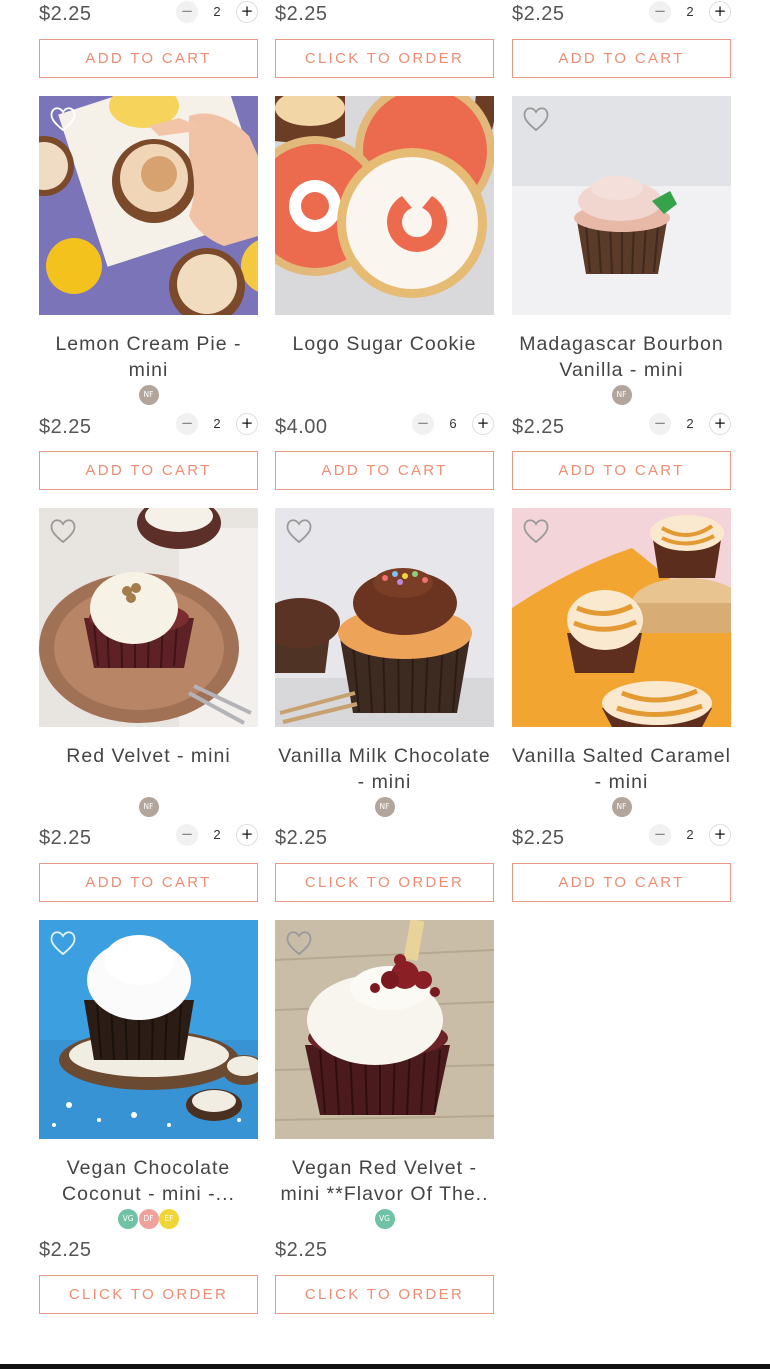 The image size is (770, 1369). Describe the element at coordinates (384, 769) in the screenshot. I see `product-title: Vanilla Milk Chocolate - mini` at that location.